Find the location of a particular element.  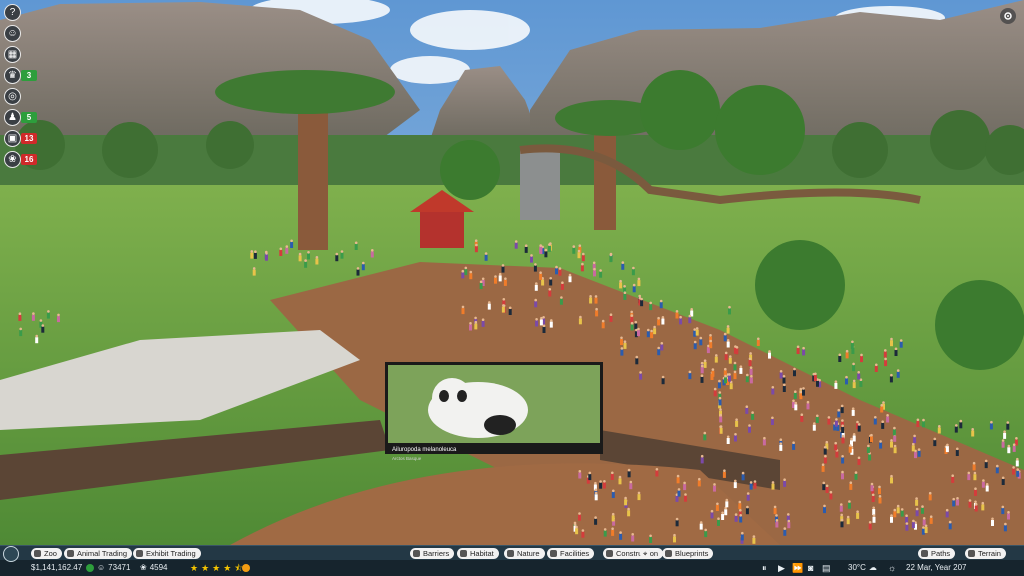

guest-count: ☺ 73471 is located at coordinates (113, 568).